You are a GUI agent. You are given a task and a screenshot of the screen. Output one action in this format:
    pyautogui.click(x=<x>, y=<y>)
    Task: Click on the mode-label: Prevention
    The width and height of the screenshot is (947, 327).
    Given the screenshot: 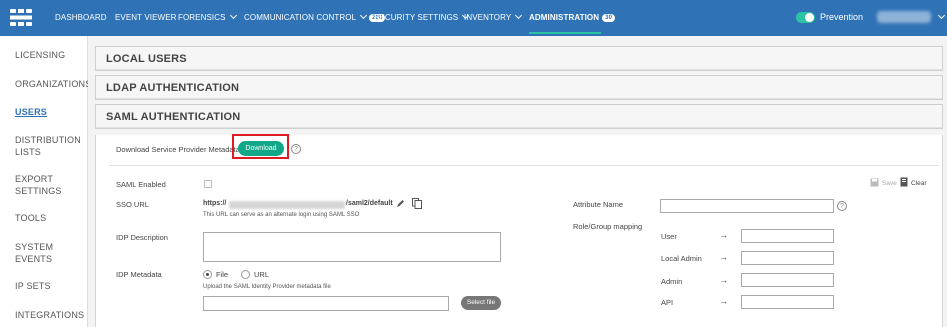 What is the action you would take?
    pyautogui.click(x=842, y=17)
    